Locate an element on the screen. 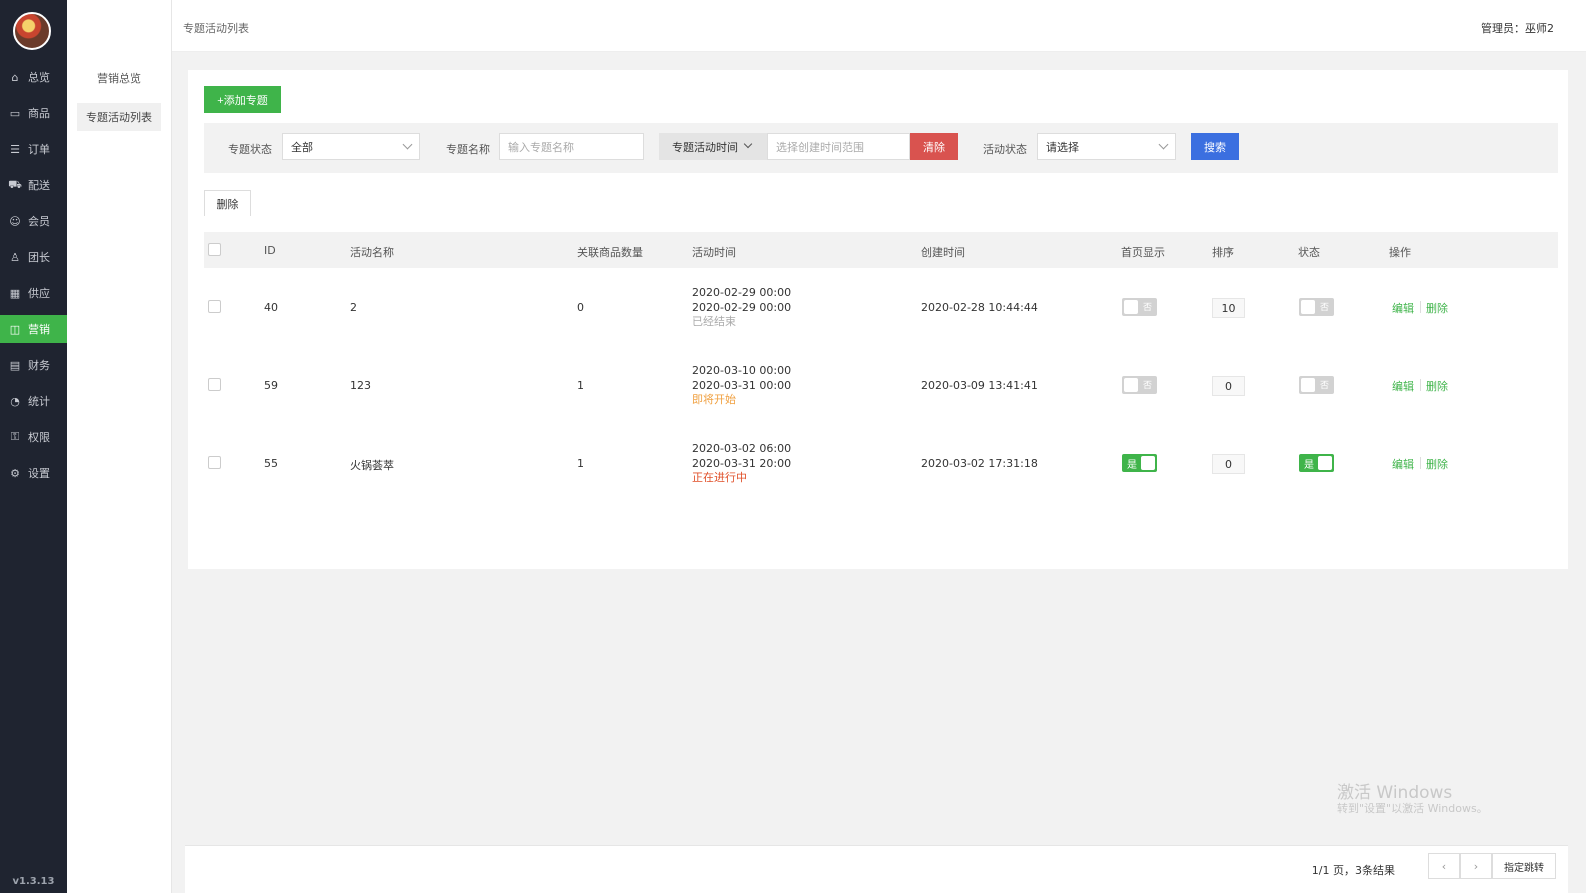 The image size is (1586, 893). sort-input: 10 is located at coordinates (1228, 308).